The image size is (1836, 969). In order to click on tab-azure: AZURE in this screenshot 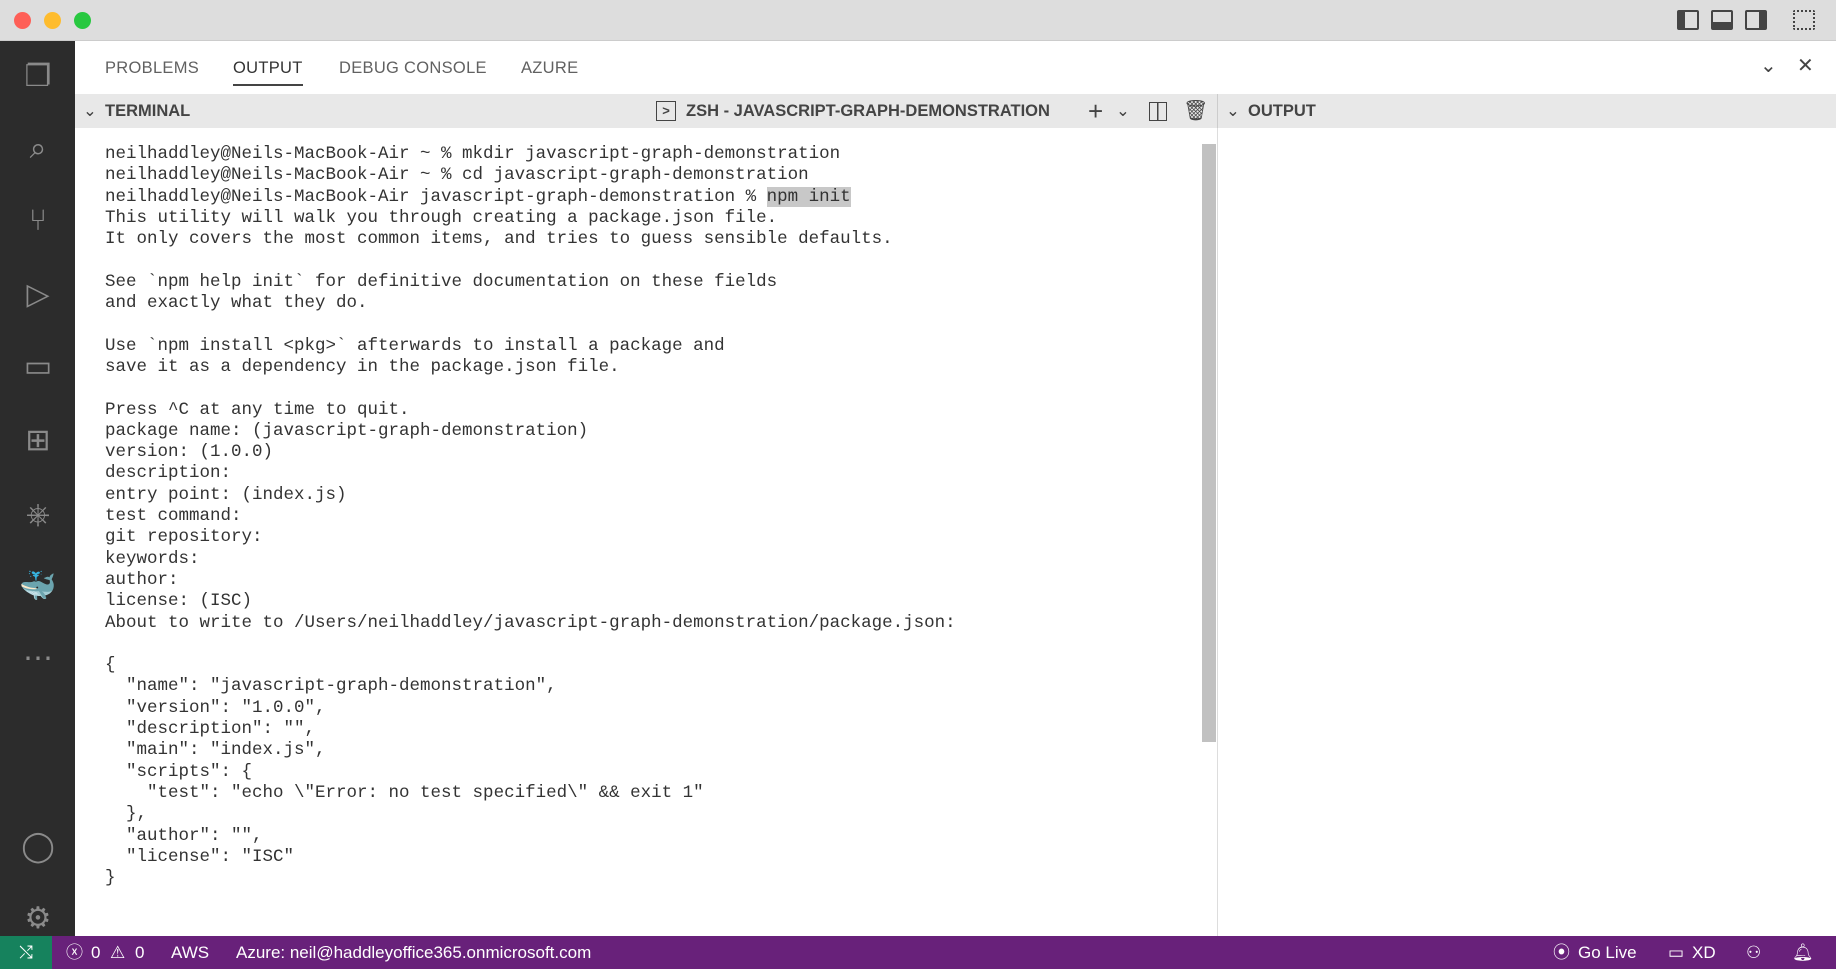, I will do `click(549, 68)`.